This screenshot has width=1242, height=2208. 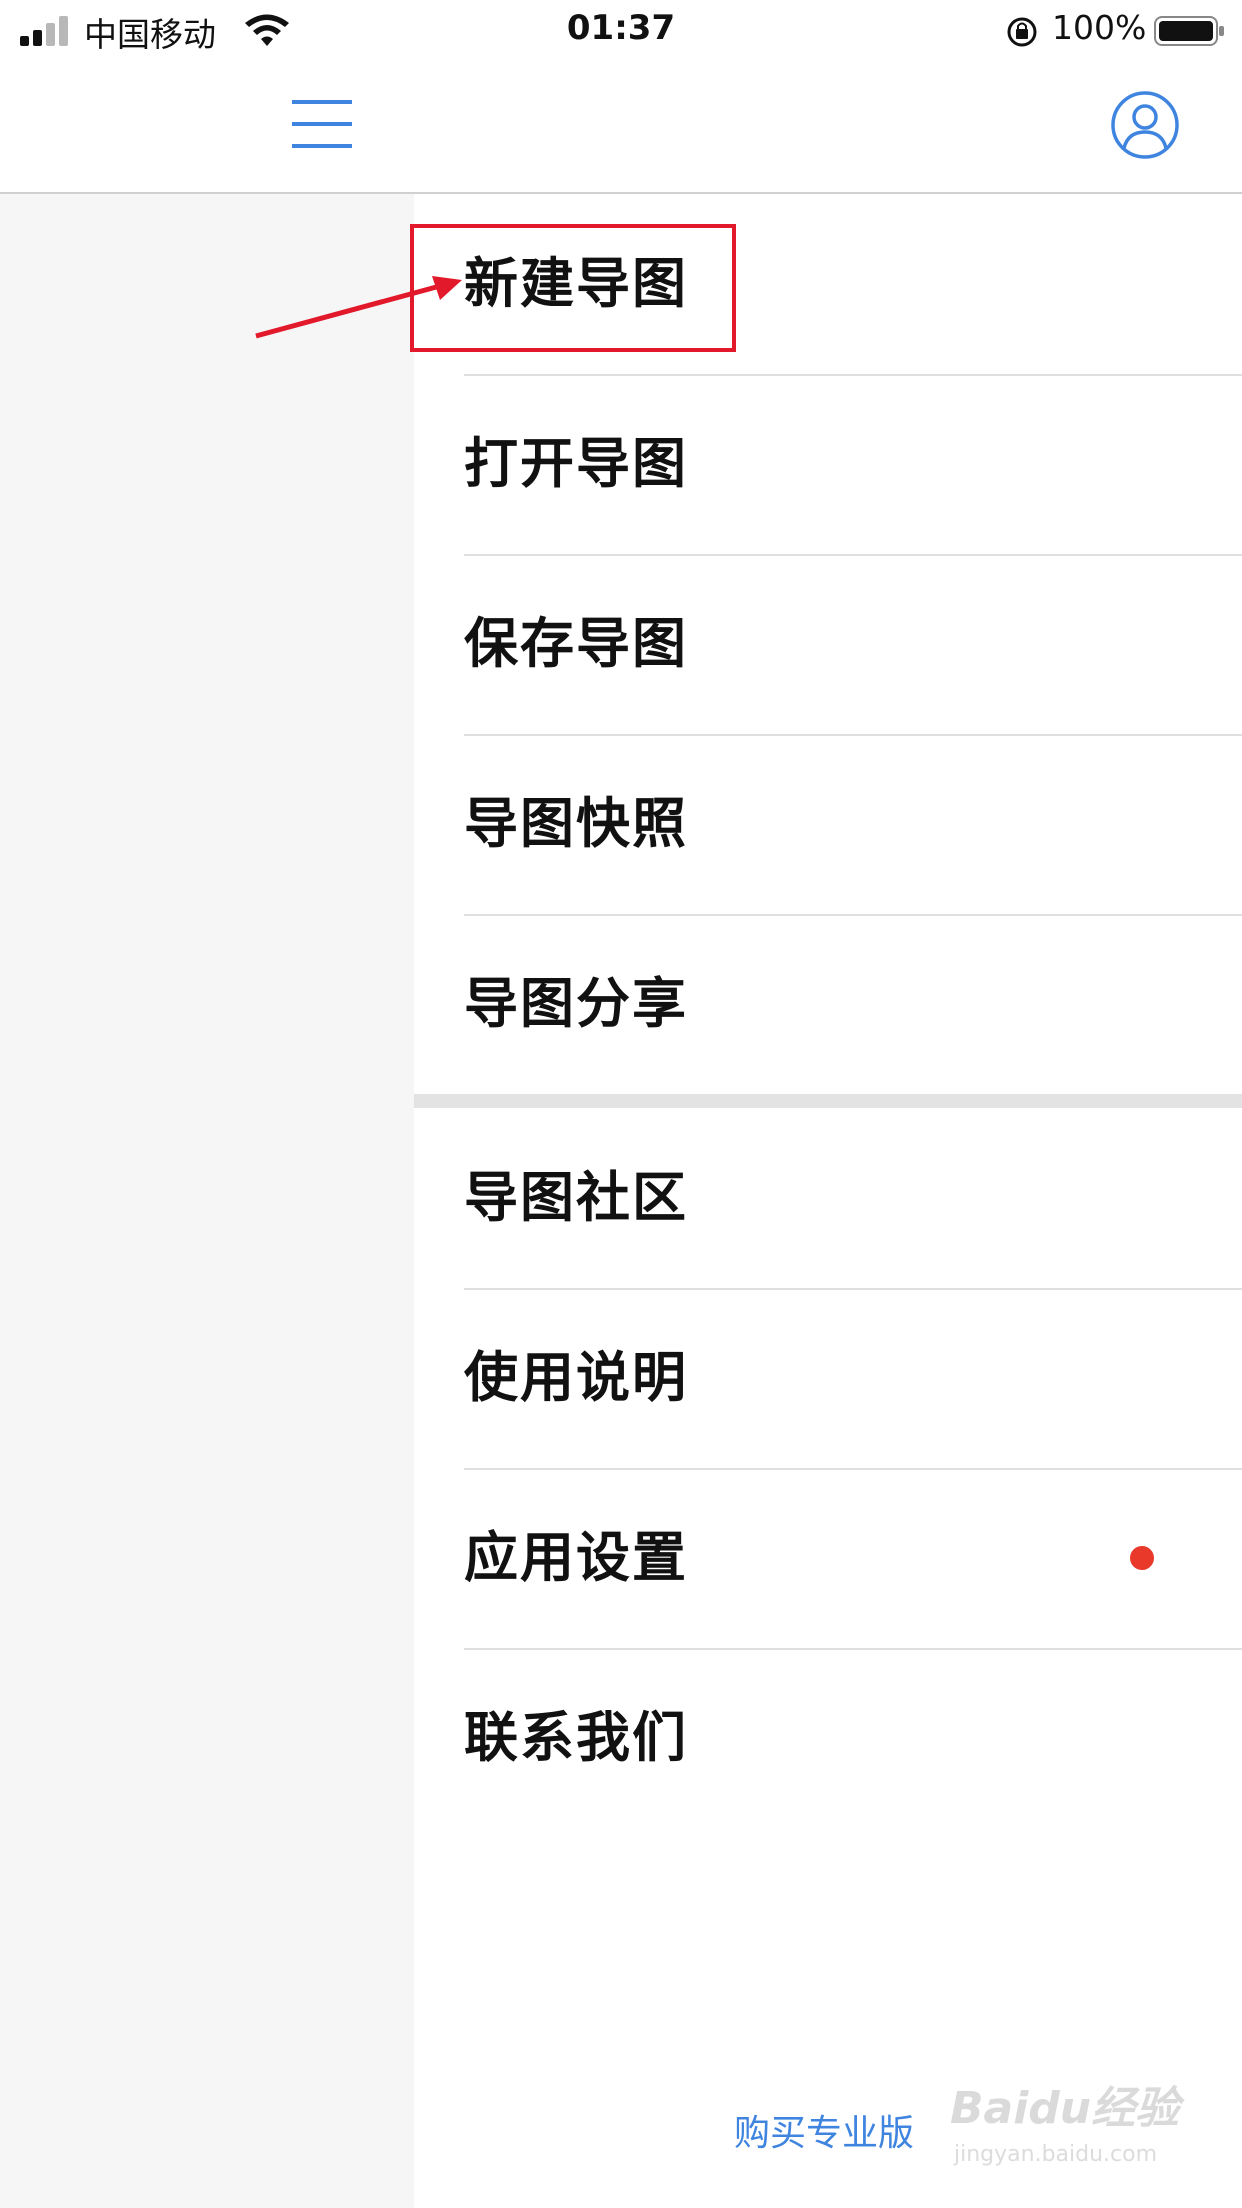 I want to click on section-divider, so click(x=828, y=1101).